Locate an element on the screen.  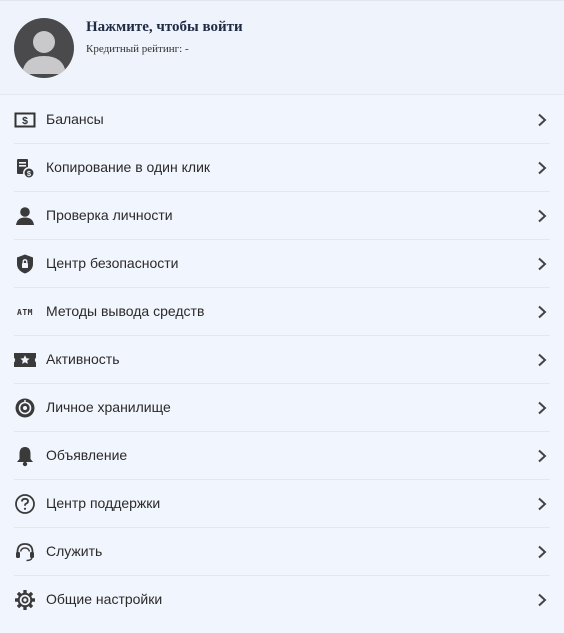
avatar is located at coordinates (44, 48).